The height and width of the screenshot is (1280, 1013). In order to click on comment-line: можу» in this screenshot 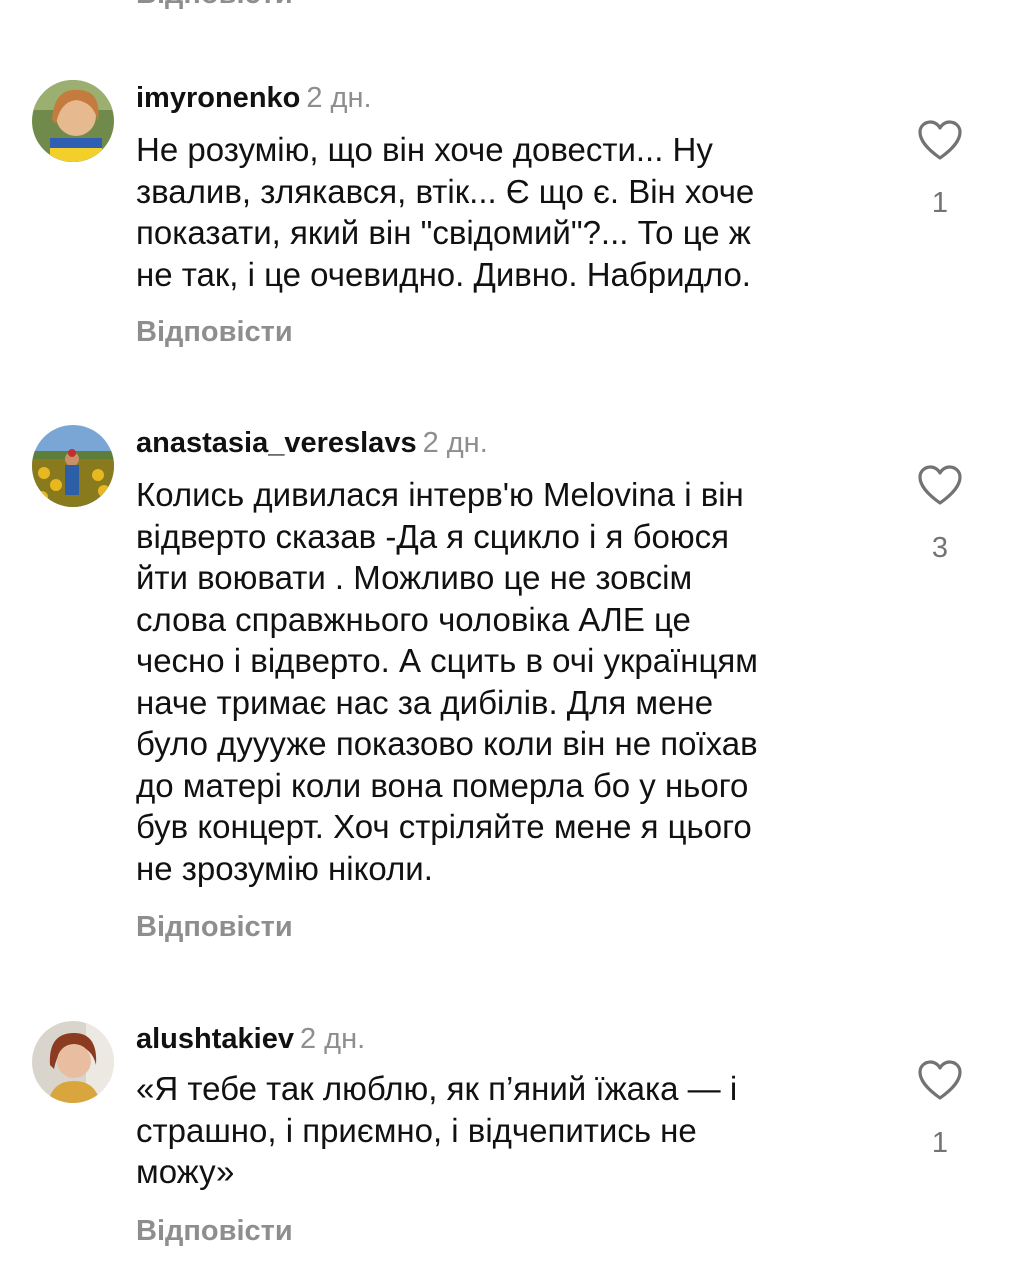, I will do `click(185, 1171)`.